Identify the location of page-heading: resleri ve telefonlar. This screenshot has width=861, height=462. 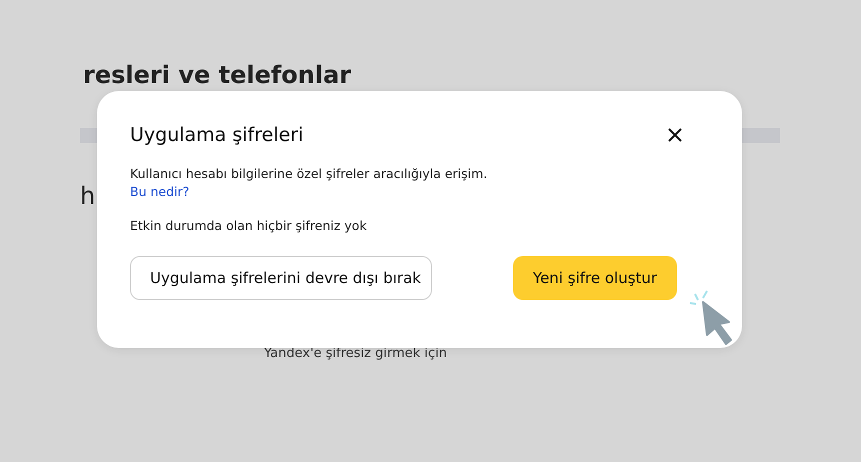
(217, 75).